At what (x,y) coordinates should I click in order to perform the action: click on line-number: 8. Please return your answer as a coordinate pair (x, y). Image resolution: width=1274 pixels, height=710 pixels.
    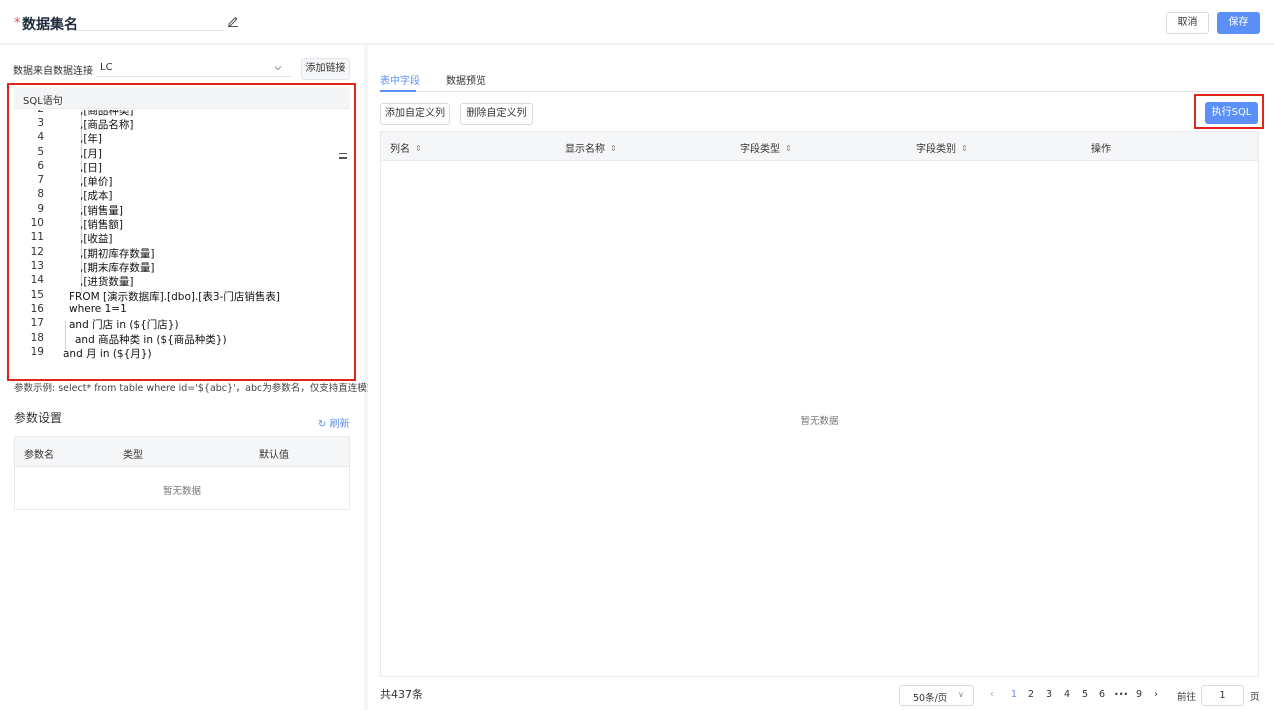
    Looking at the image, I should click on (40, 194).